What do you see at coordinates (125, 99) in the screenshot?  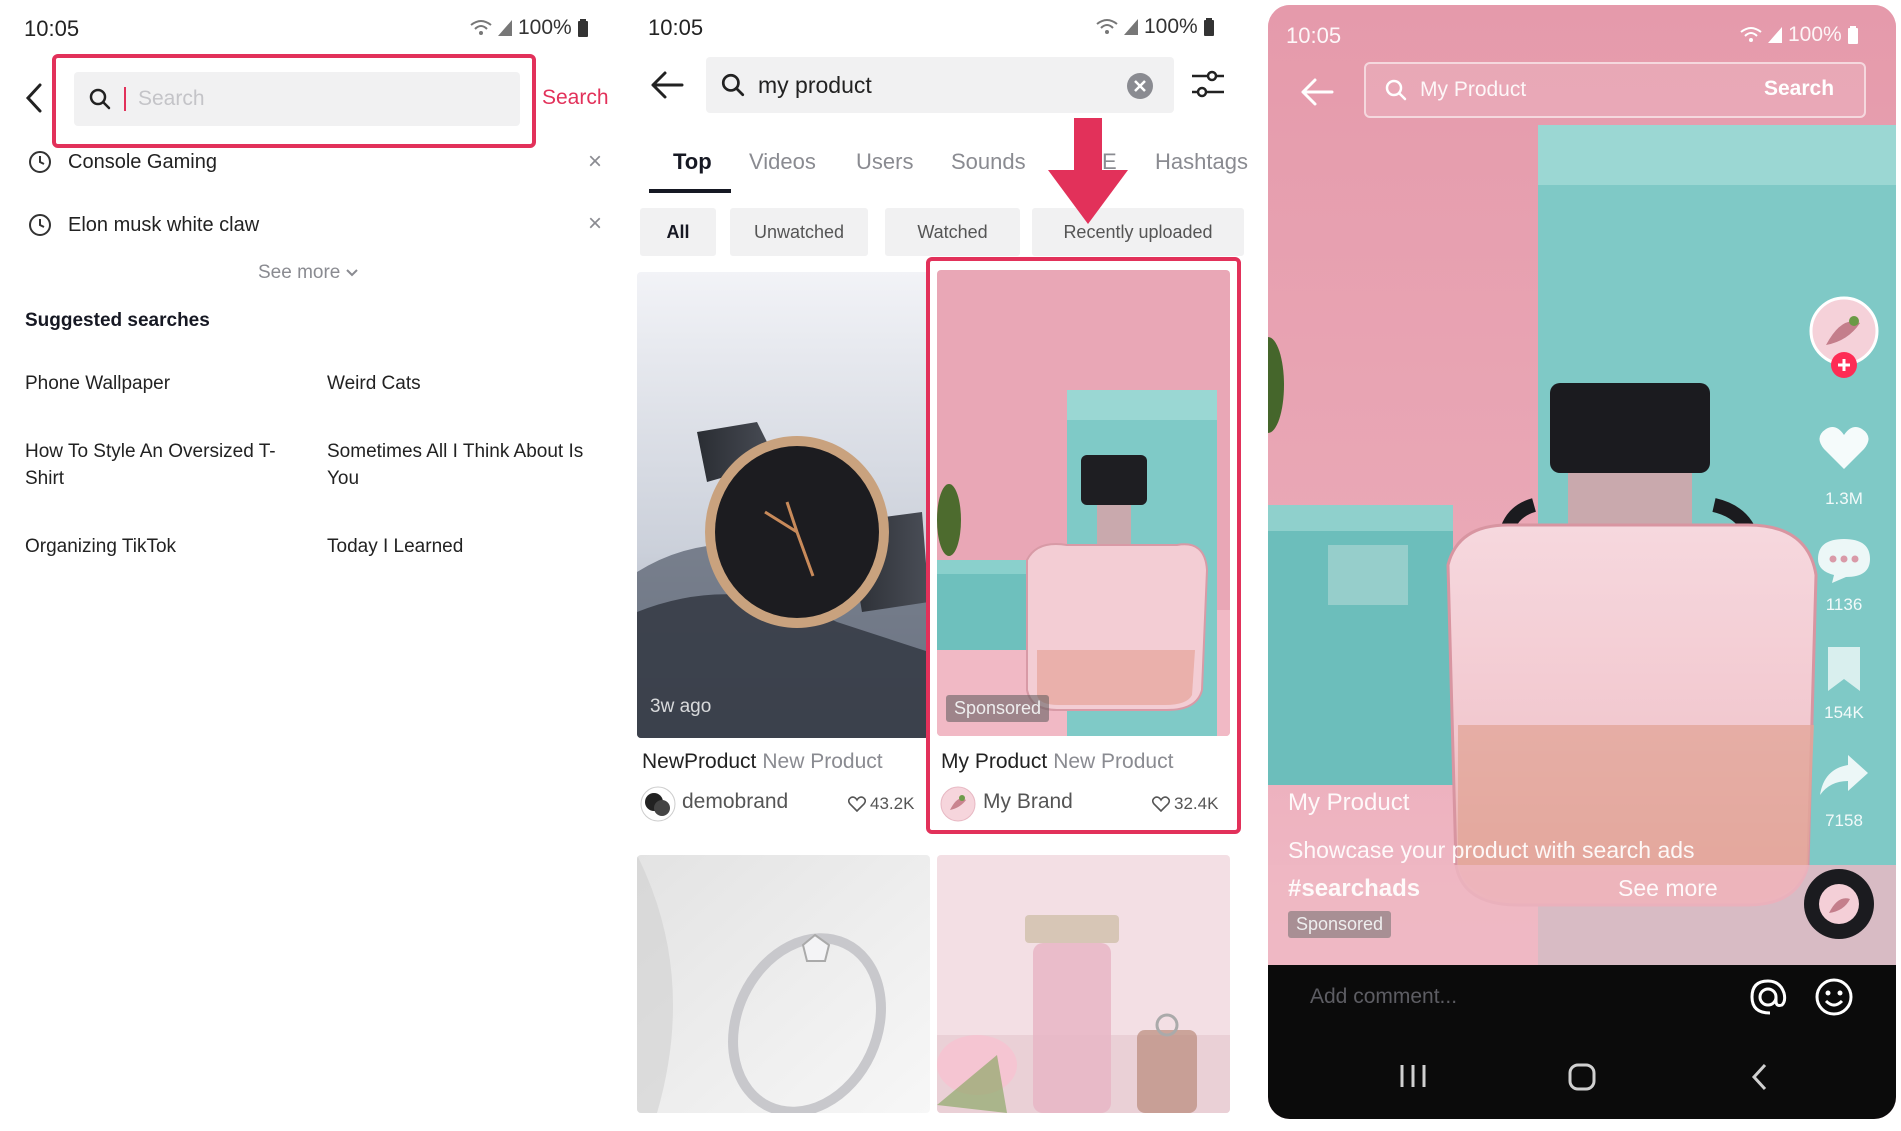 I see `text-cursor` at bounding box center [125, 99].